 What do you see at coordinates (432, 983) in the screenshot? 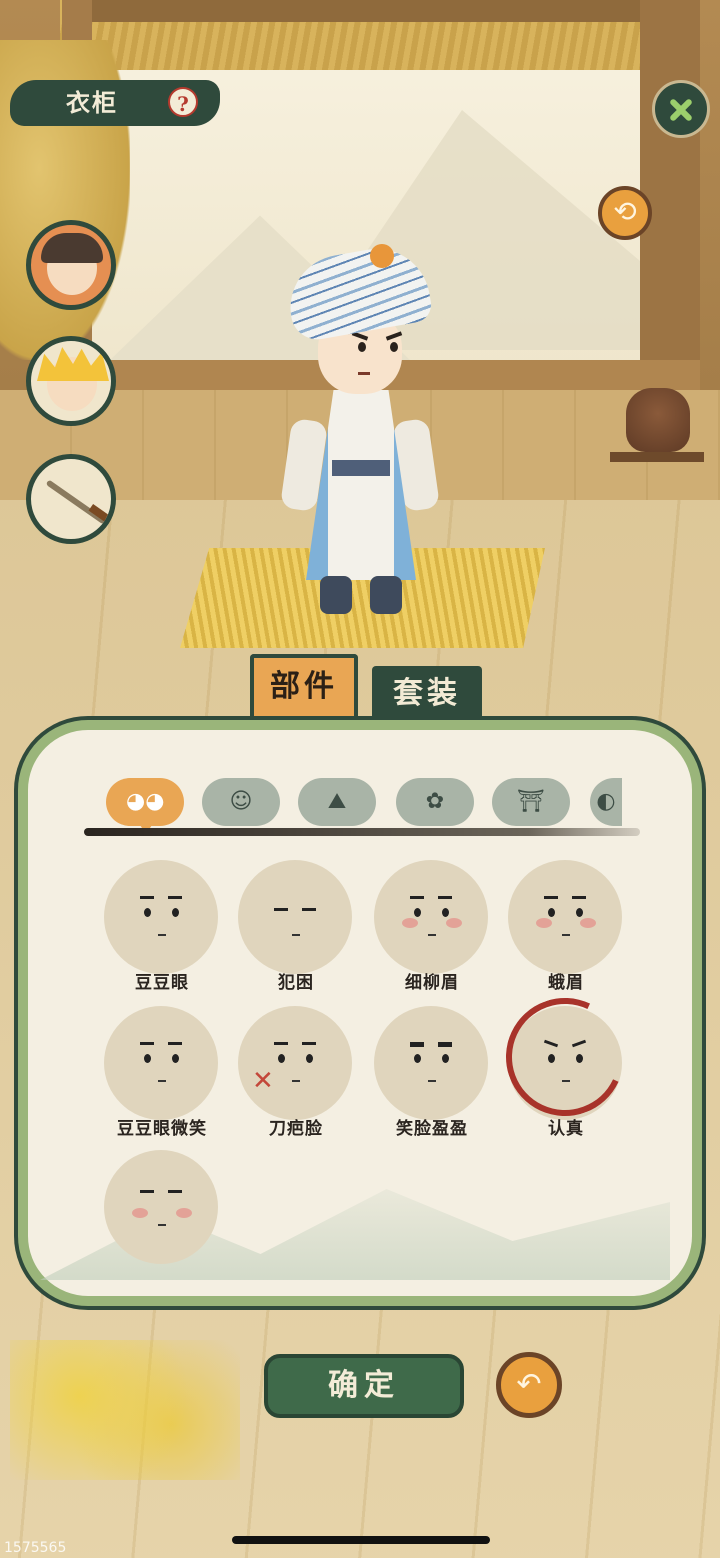
I see `face-option-label: 细柳眉` at bounding box center [432, 983].